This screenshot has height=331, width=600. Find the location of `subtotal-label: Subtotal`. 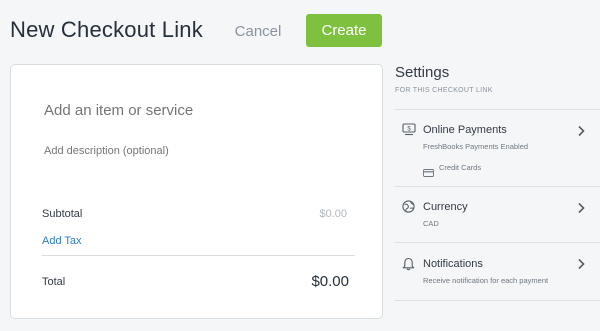

subtotal-label: Subtotal is located at coordinates (62, 214).